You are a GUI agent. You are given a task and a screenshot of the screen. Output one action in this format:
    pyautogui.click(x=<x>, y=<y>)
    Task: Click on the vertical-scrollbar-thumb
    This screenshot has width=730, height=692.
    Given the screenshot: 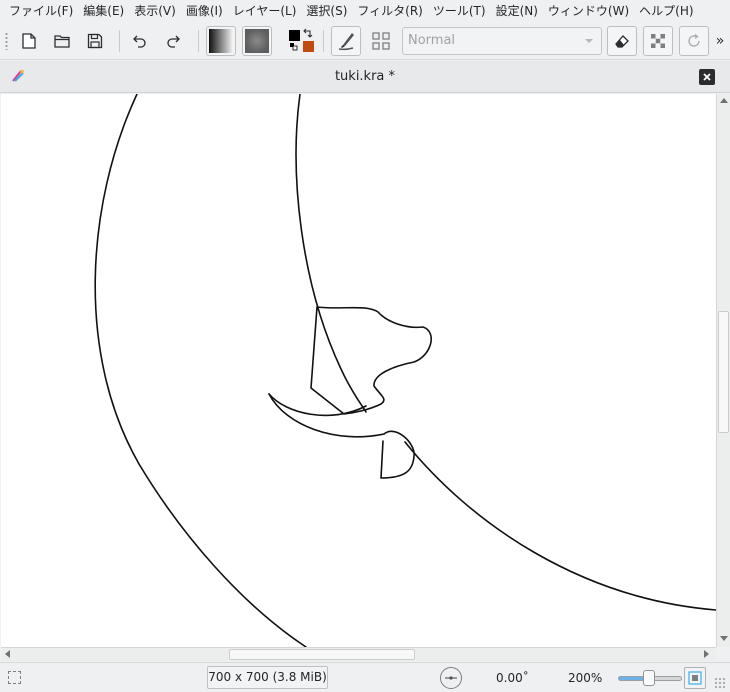 What is the action you would take?
    pyautogui.click(x=723, y=372)
    